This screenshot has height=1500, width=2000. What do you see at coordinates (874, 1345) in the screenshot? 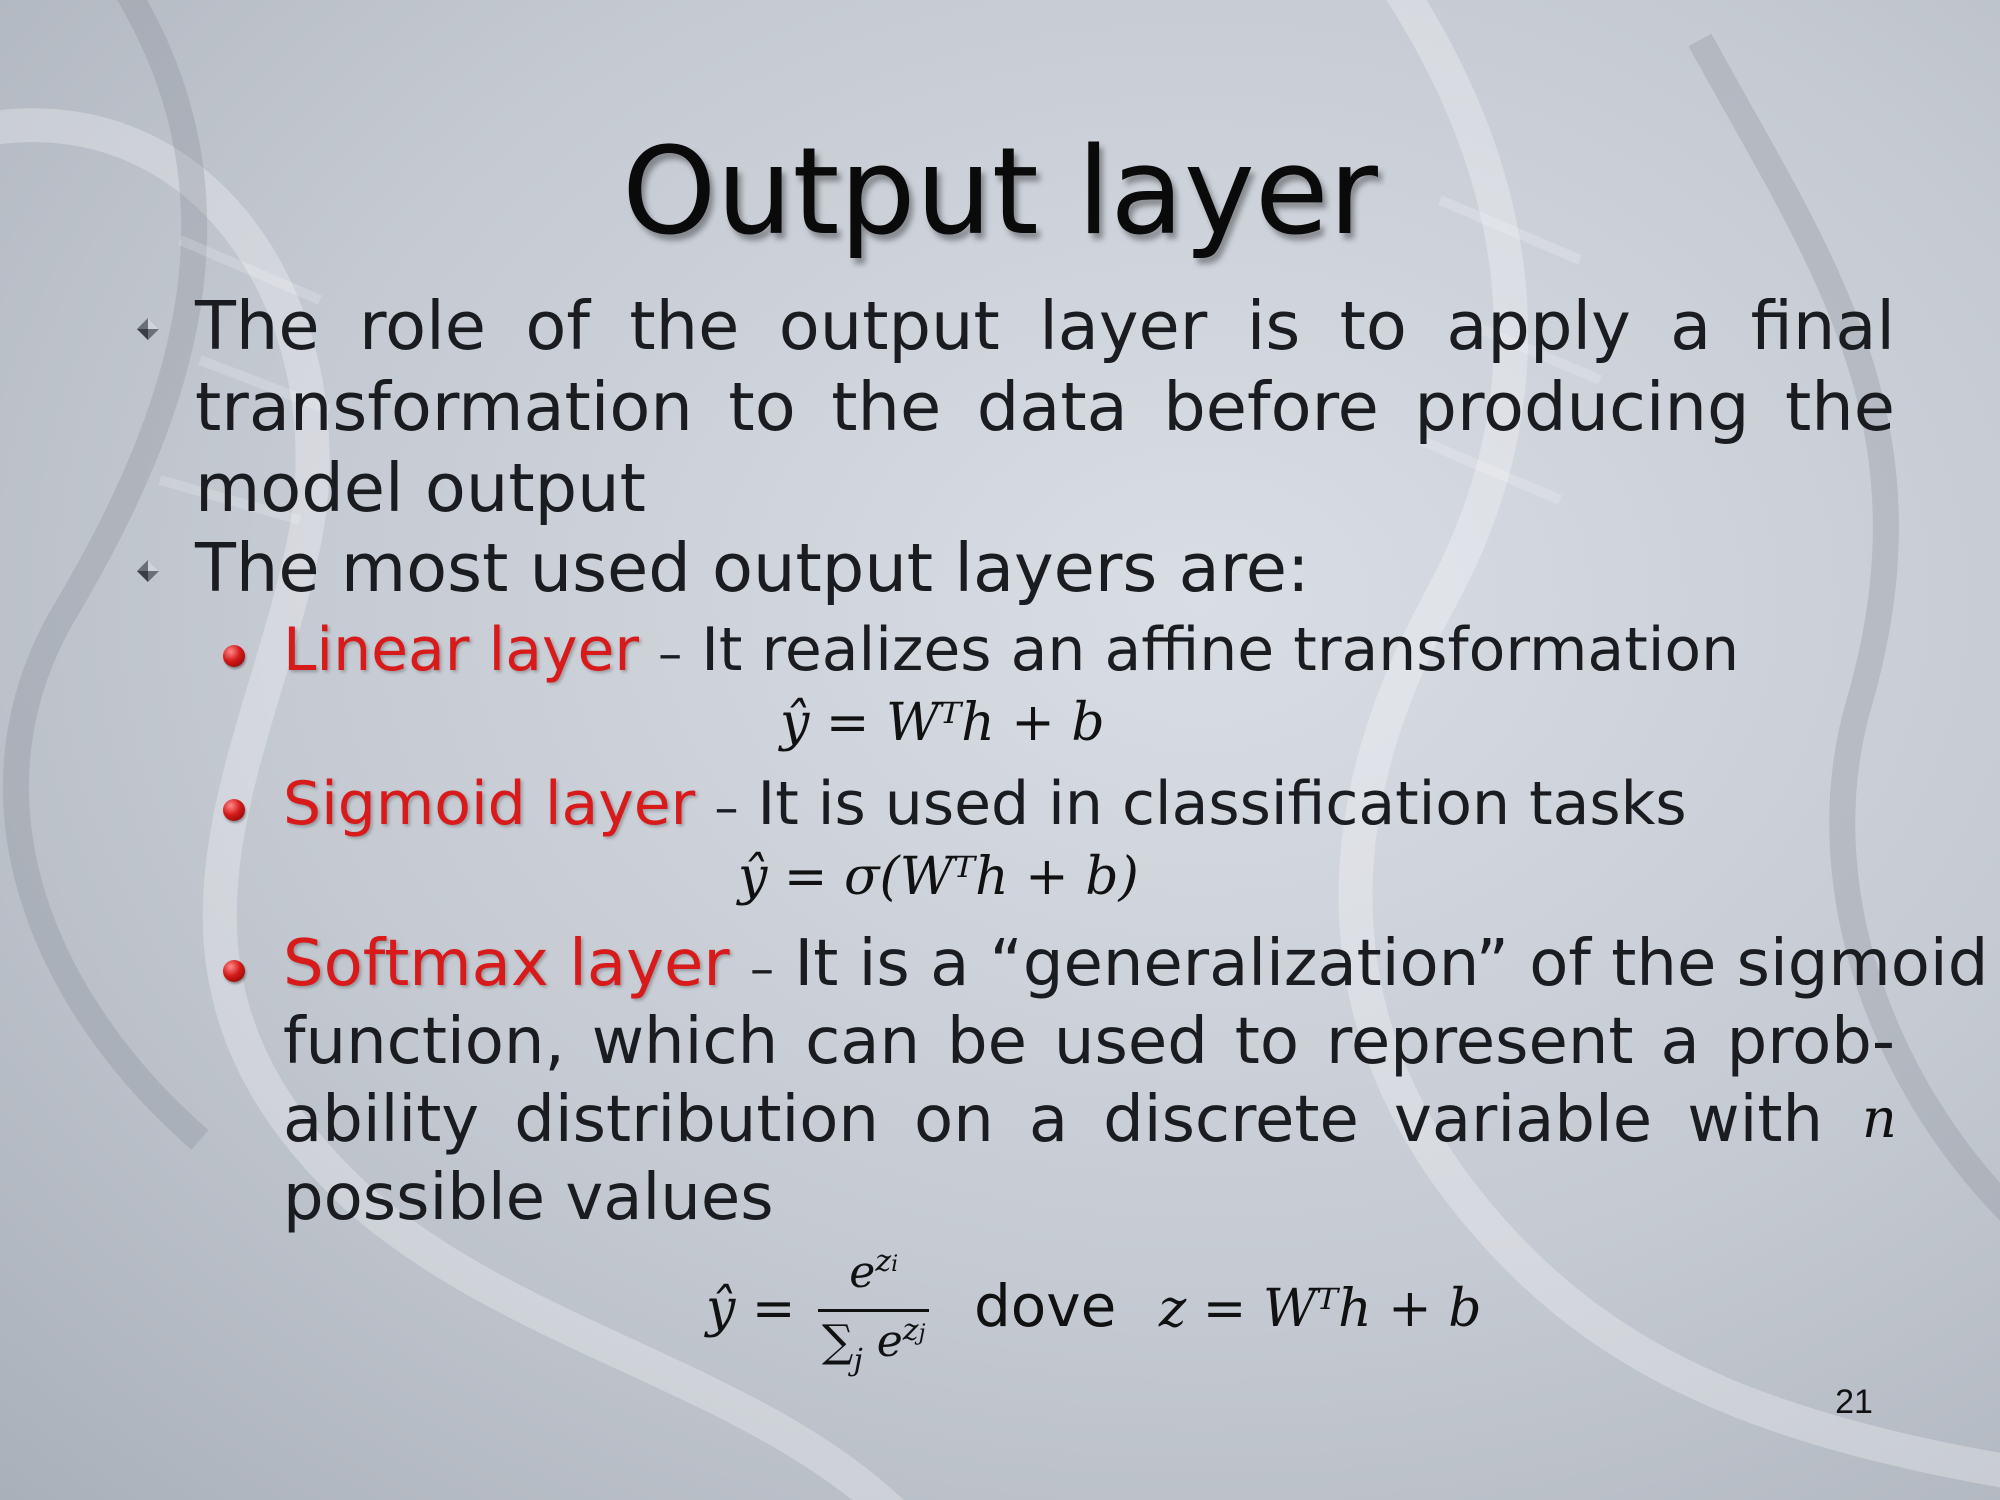
I see `fraction-denominator: ∑j ezj` at bounding box center [874, 1345].